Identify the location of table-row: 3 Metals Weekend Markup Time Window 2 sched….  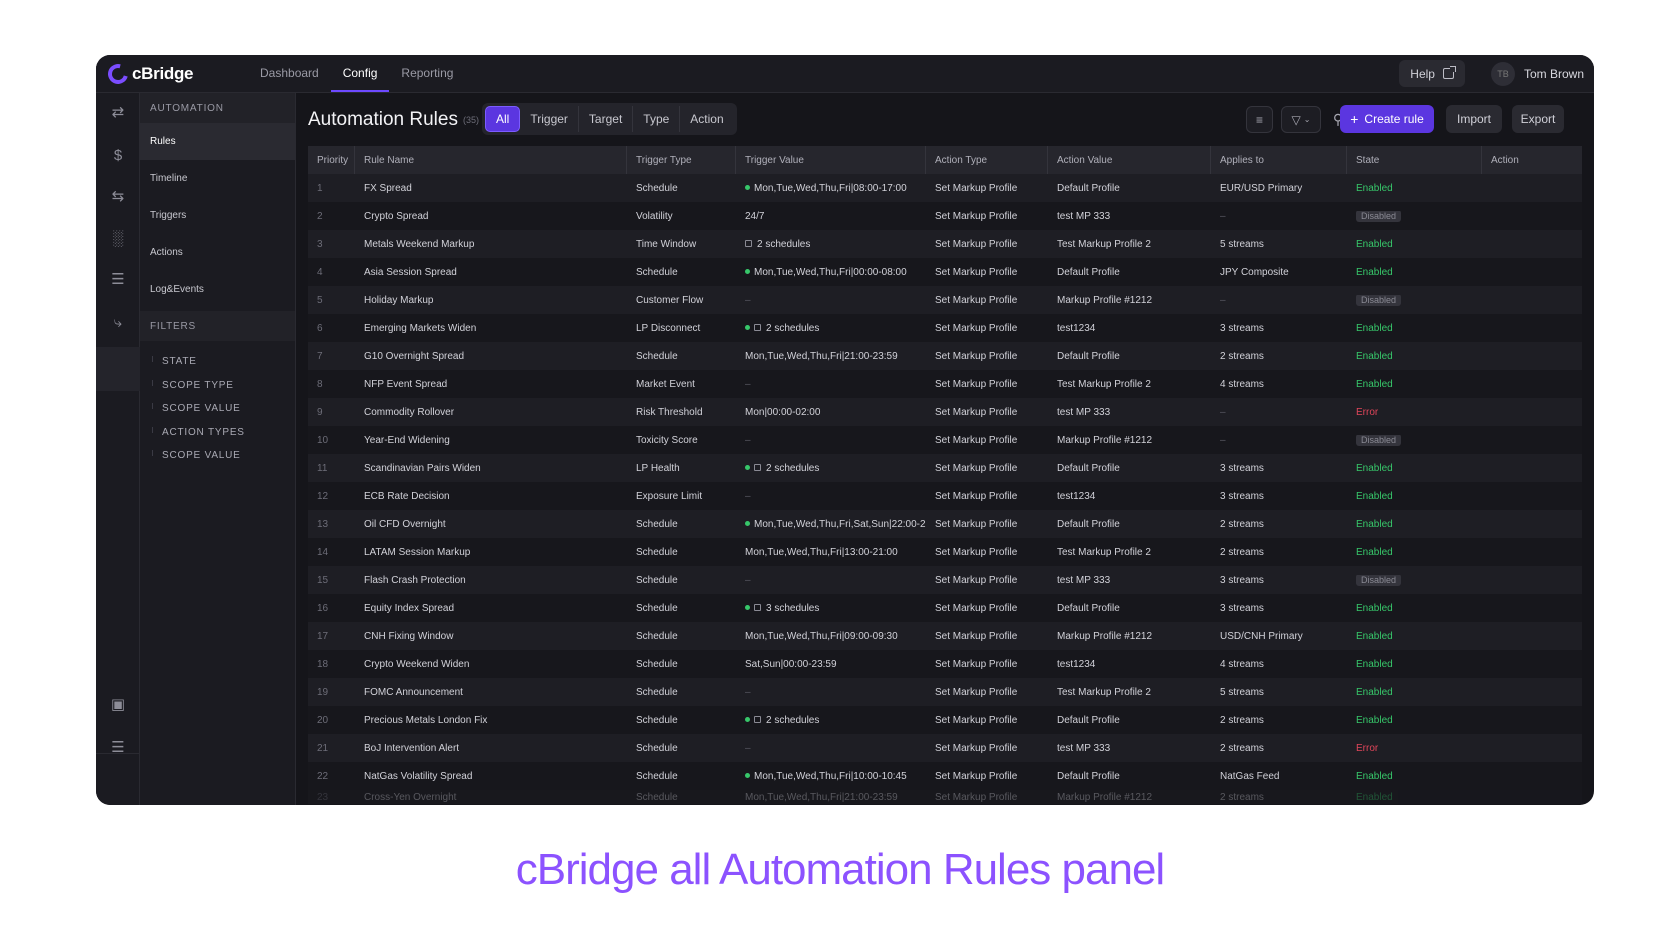
(945, 244).